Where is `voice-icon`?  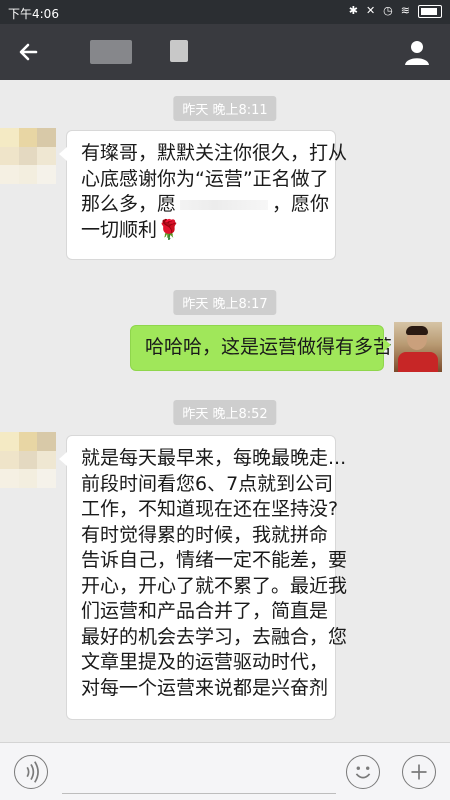
voice-icon is located at coordinates (31, 772).